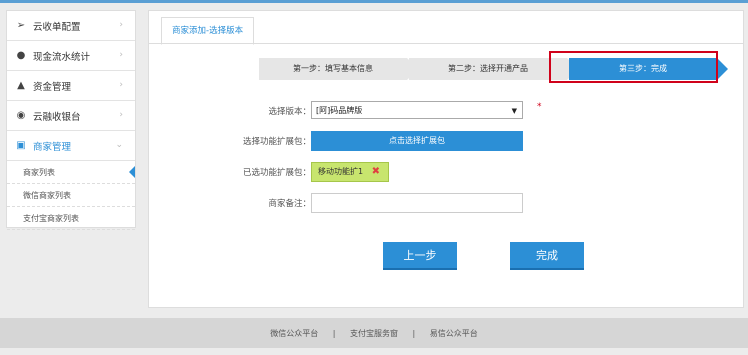 The width and height of the screenshot is (748, 355). What do you see at coordinates (454, 333) in the screenshot?
I see `footer-link-yixin: 易信公众平台` at bounding box center [454, 333].